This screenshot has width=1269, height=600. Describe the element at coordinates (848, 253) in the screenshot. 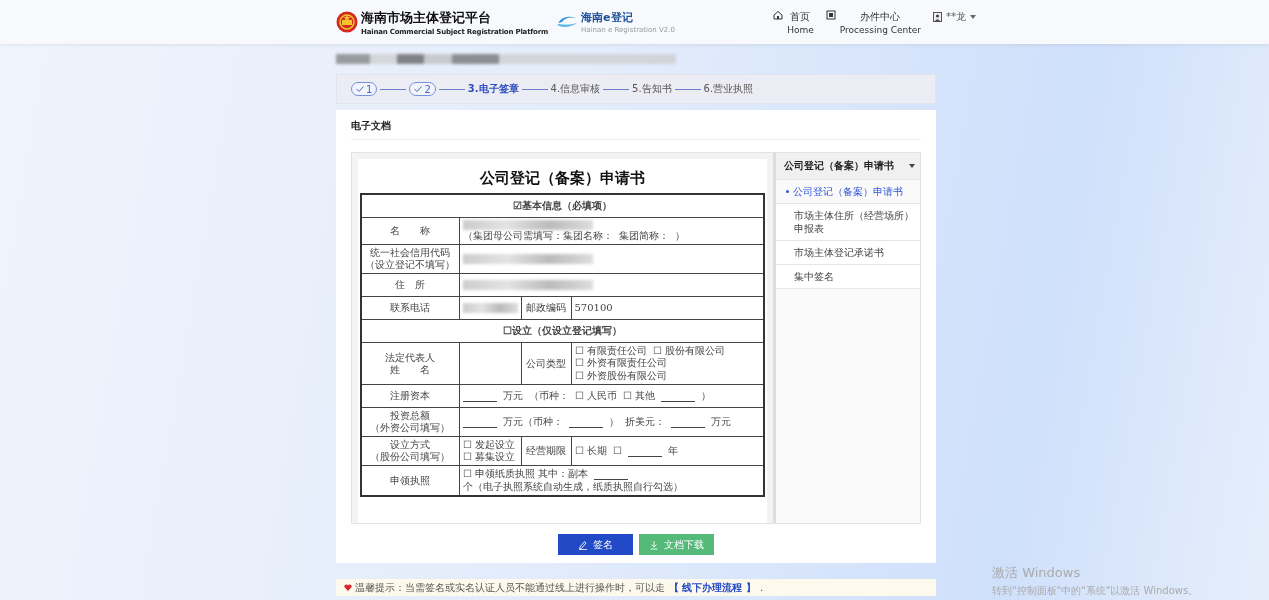

I see `document-list-item: 市场主体登记承诺书` at that location.